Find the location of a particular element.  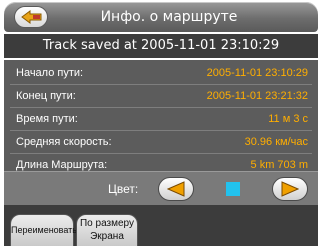

info-value: 11 м 3 с is located at coordinates (288, 119).